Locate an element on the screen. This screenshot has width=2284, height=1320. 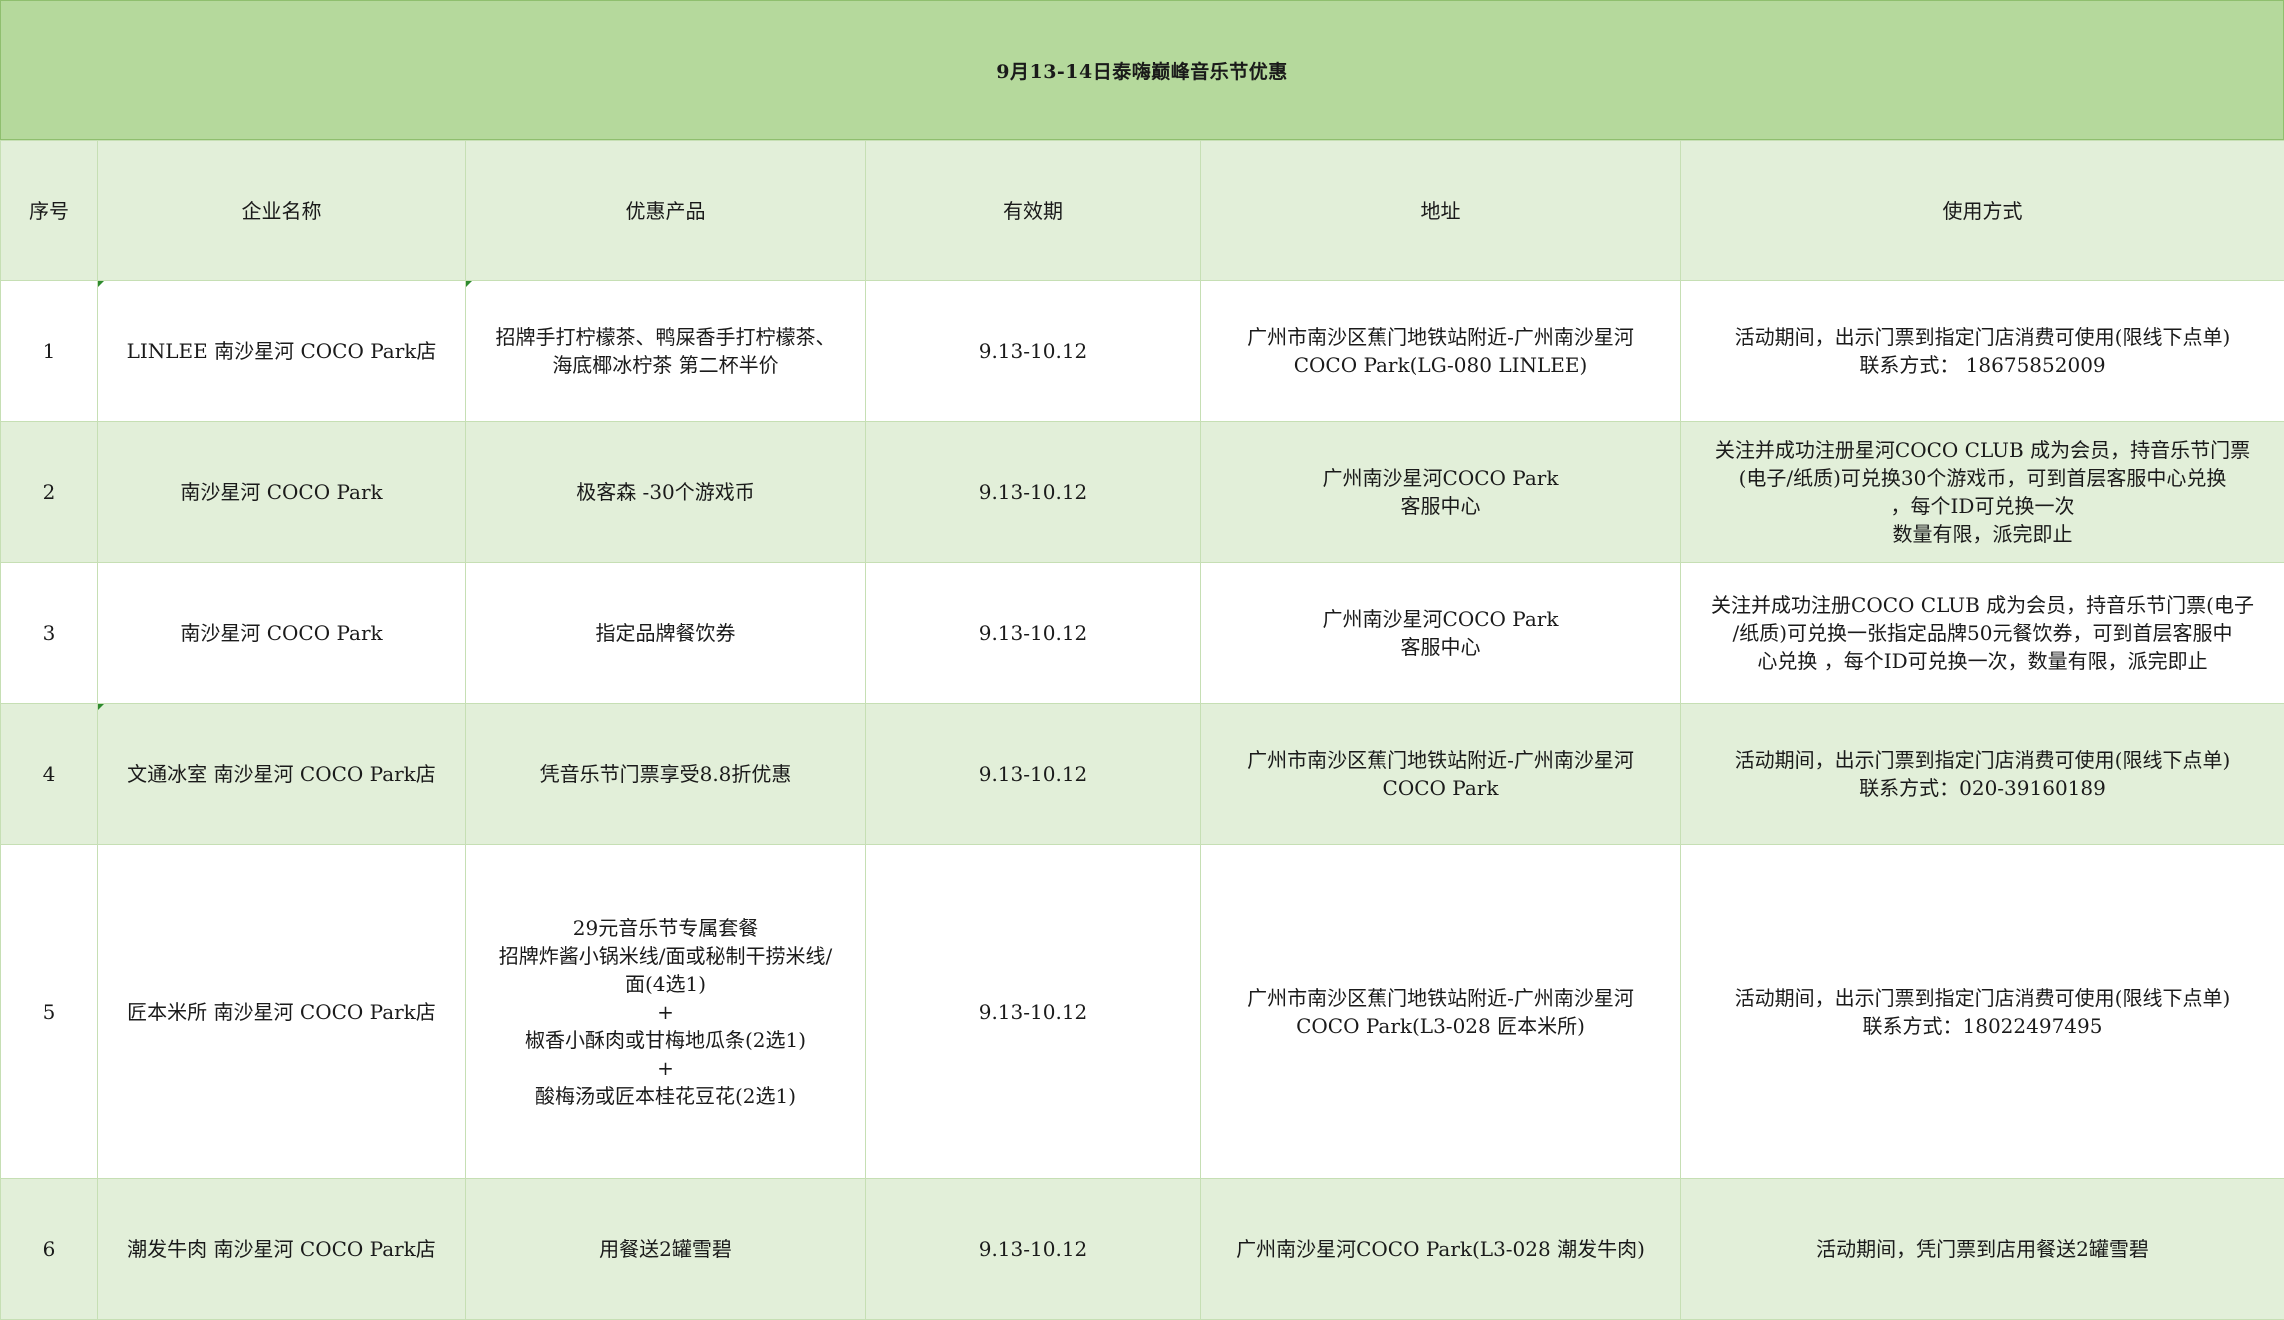
cell-no: 1 is located at coordinates (49, 351).